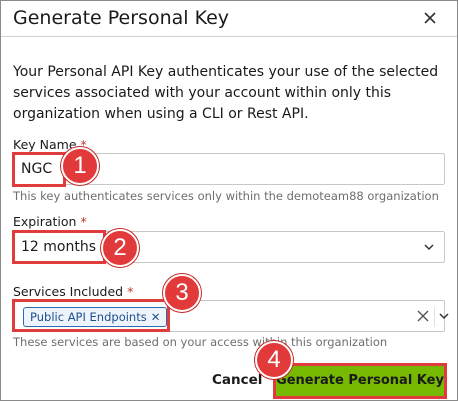 The image size is (458, 401). What do you see at coordinates (237, 380) in the screenshot?
I see `cancel-button: Cancel` at bounding box center [237, 380].